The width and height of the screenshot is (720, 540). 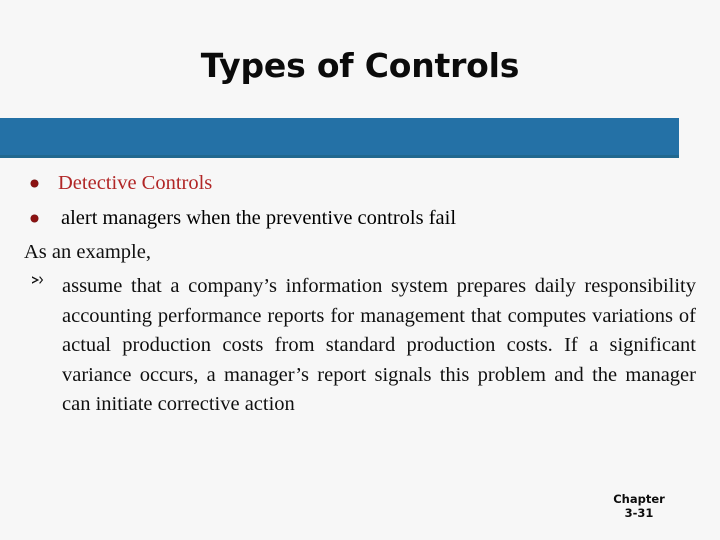 What do you see at coordinates (360, 183) in the screenshot?
I see `bullet-item-detective-controls: Detective Controls` at bounding box center [360, 183].